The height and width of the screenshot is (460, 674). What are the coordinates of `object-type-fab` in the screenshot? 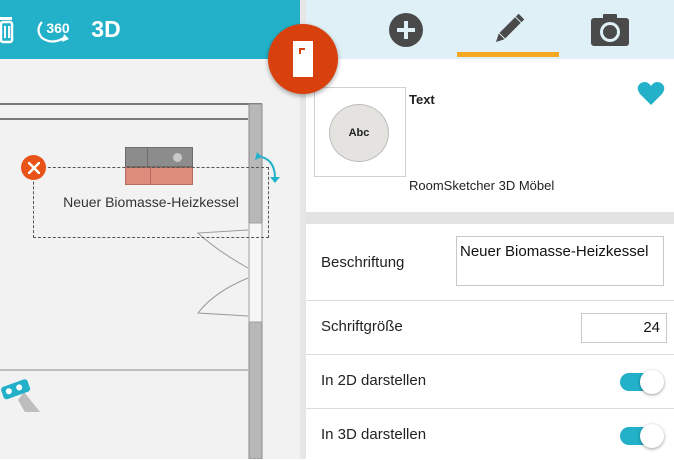 It's located at (303, 59).